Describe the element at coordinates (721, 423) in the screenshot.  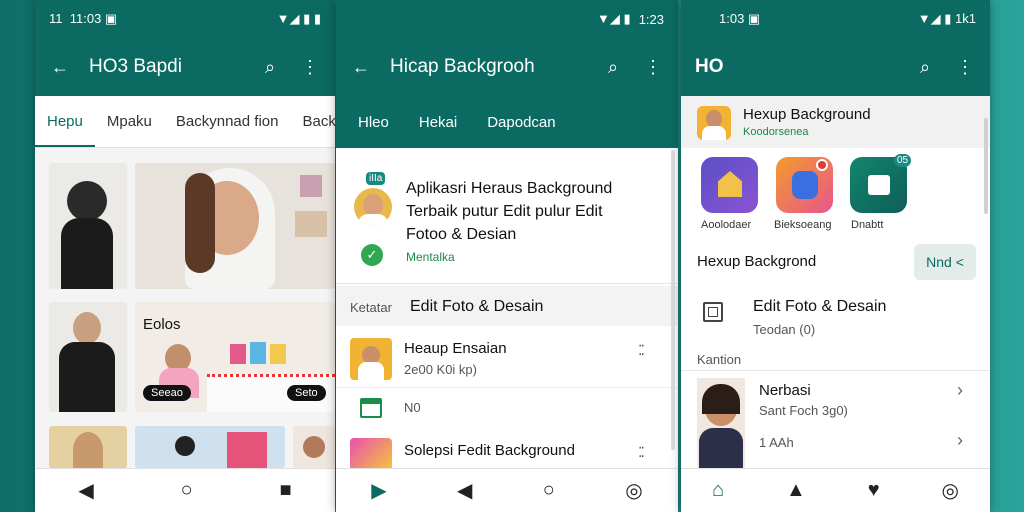
I see `profile-photo` at that location.